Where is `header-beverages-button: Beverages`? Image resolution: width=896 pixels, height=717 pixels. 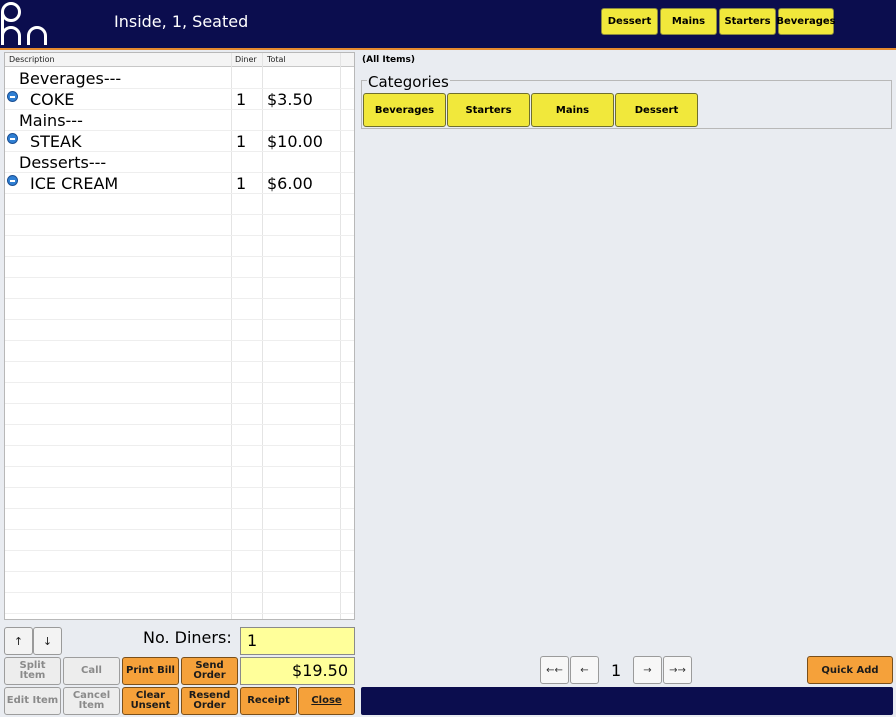 header-beverages-button: Beverages is located at coordinates (806, 21).